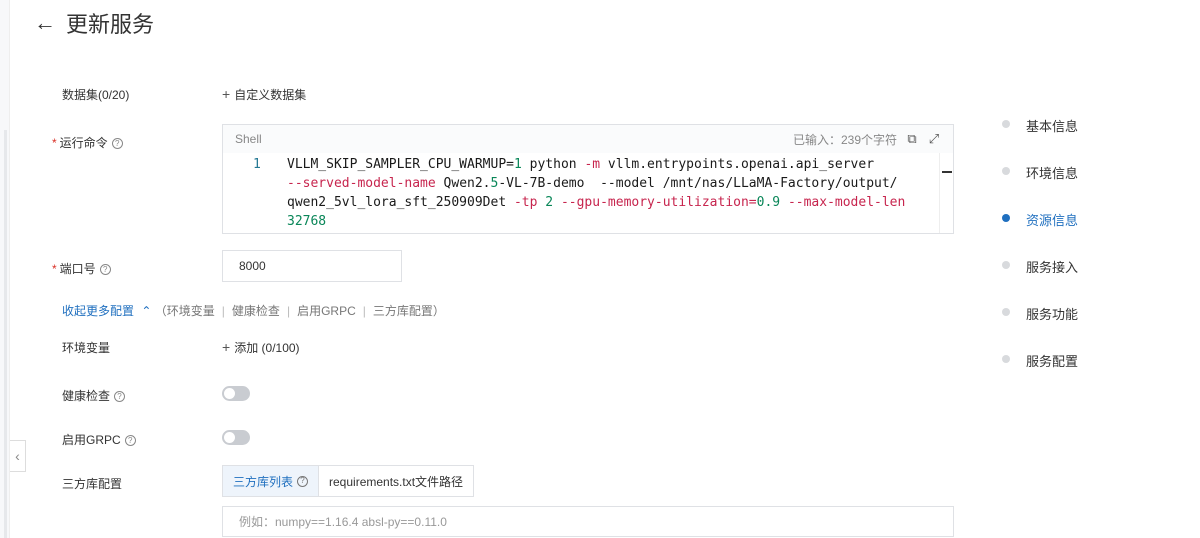 This screenshot has height=538, width=1200. I want to click on anchor-item: 环境信息, so click(1039, 186).